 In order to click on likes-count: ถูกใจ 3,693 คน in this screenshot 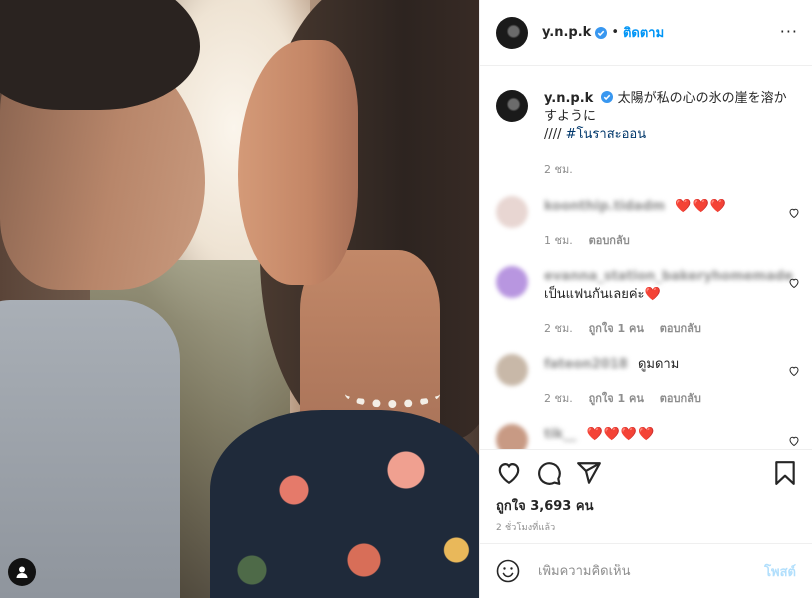, I will do `click(544, 505)`.